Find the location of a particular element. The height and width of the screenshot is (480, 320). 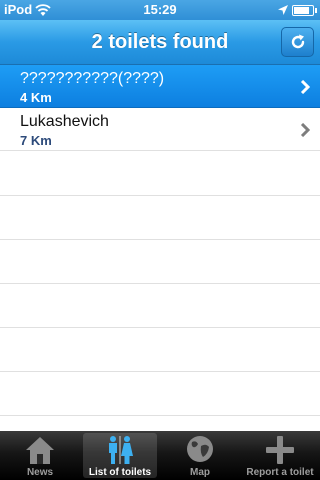

tab-label: Map is located at coordinates (200, 472).